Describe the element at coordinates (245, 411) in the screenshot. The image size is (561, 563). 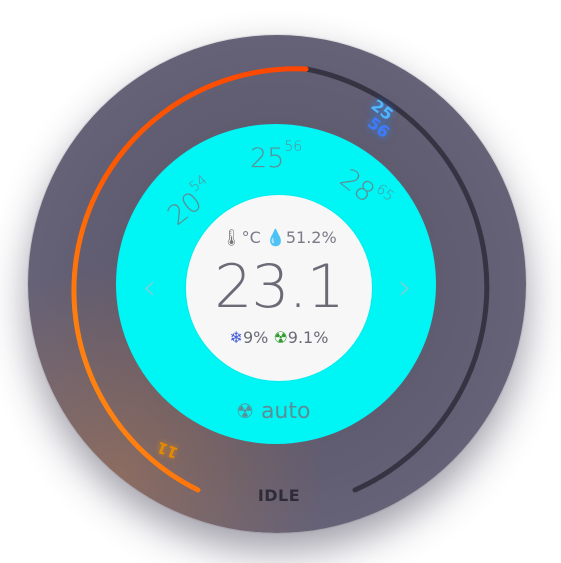
I see `radiation-mode-icon: ☢` at that location.